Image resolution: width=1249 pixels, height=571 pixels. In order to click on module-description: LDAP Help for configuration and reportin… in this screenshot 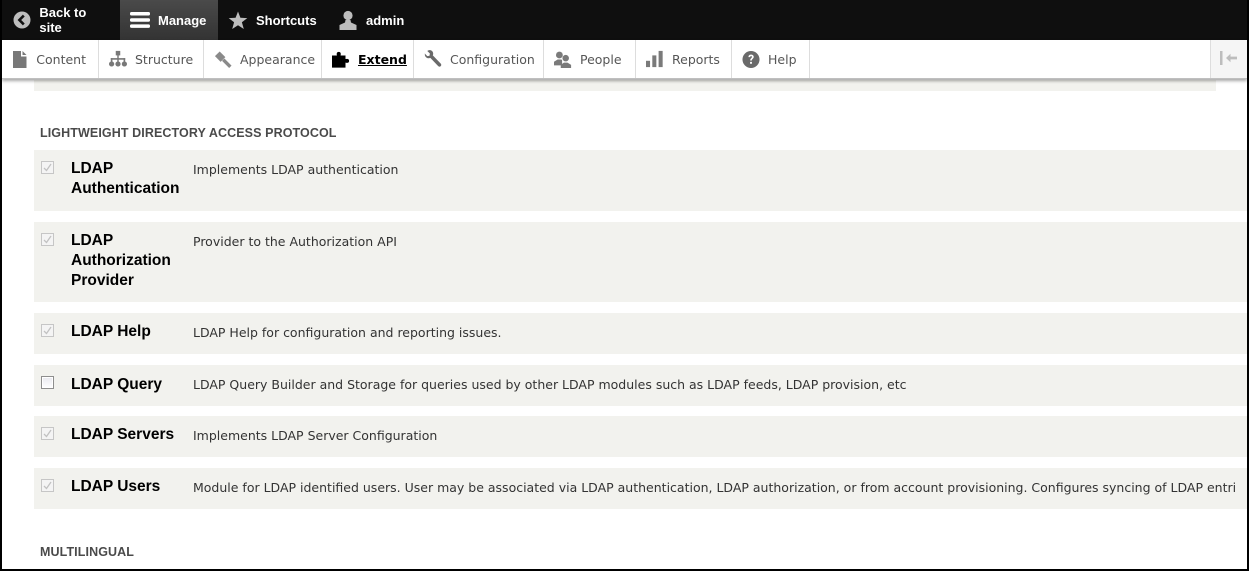, I will do `click(347, 332)`.